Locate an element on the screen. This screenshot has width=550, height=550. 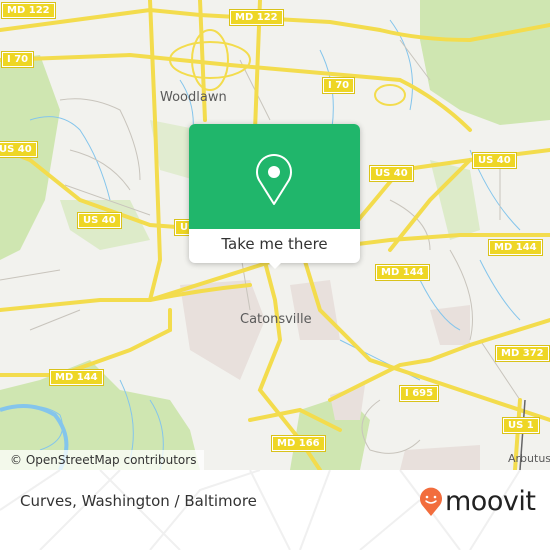
road-shield-i70-west: I 70 is located at coordinates (17, 59).